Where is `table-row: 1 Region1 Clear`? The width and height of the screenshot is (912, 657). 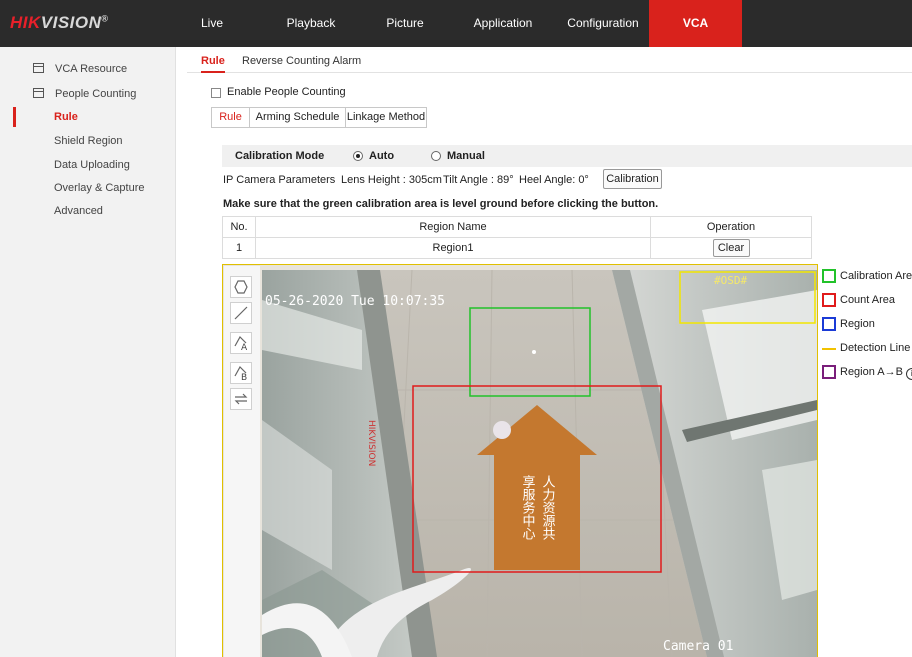 table-row: 1 Region1 Clear is located at coordinates (517, 248).